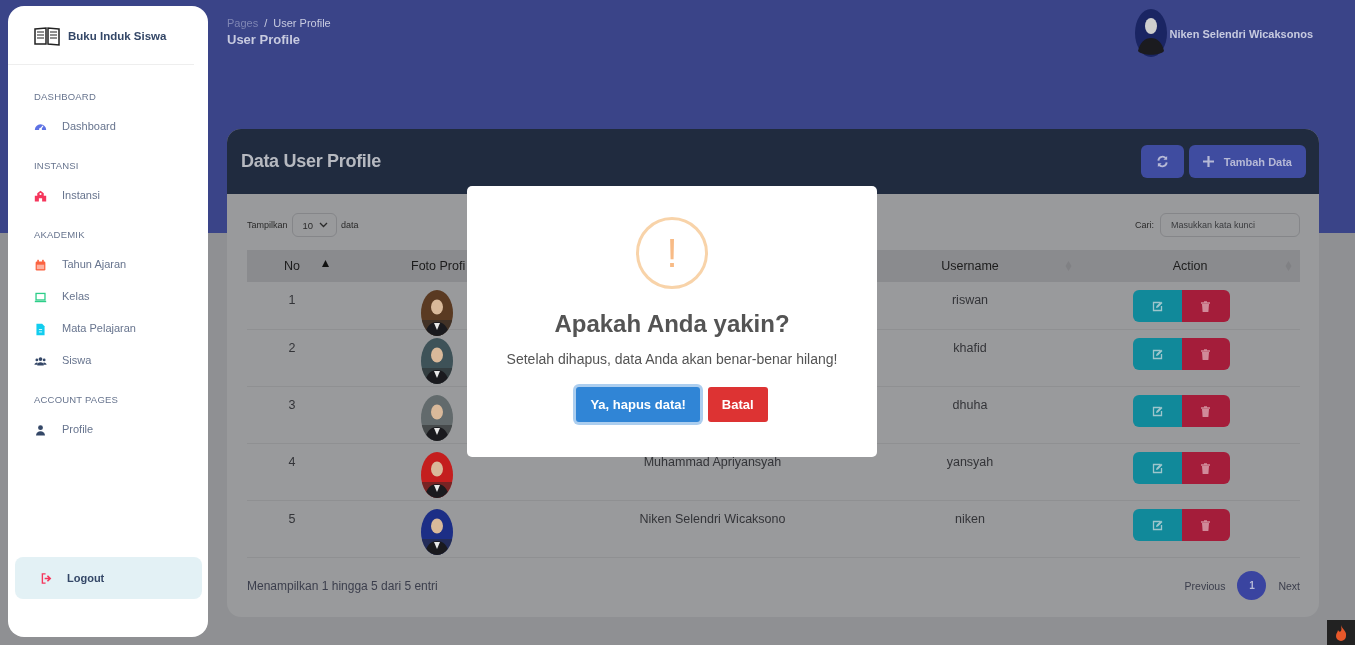 The height and width of the screenshot is (645, 1355). What do you see at coordinates (1247, 161) in the screenshot?
I see `add-data-button: Tambah Data` at bounding box center [1247, 161].